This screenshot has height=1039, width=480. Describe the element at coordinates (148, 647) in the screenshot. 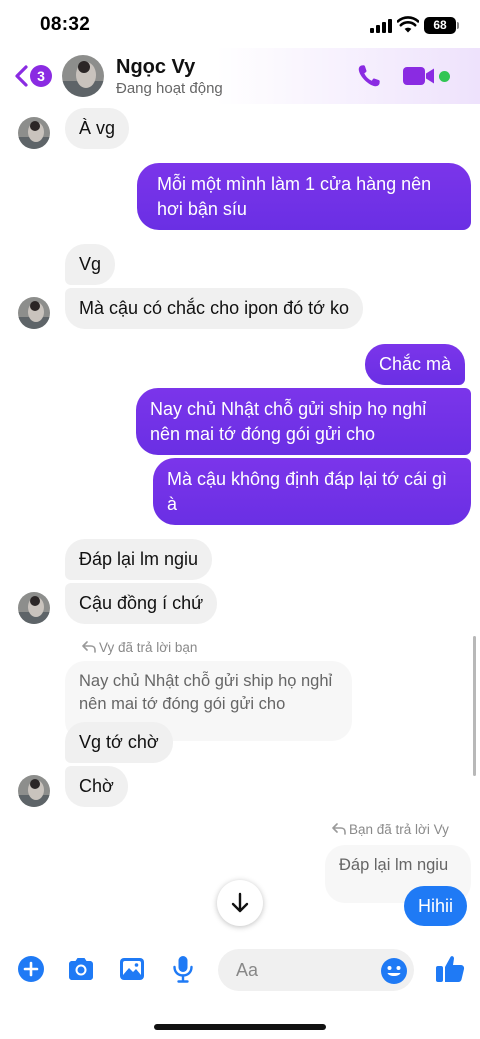

I see `reply-label-text: Vy đã trả lời bạn` at that location.